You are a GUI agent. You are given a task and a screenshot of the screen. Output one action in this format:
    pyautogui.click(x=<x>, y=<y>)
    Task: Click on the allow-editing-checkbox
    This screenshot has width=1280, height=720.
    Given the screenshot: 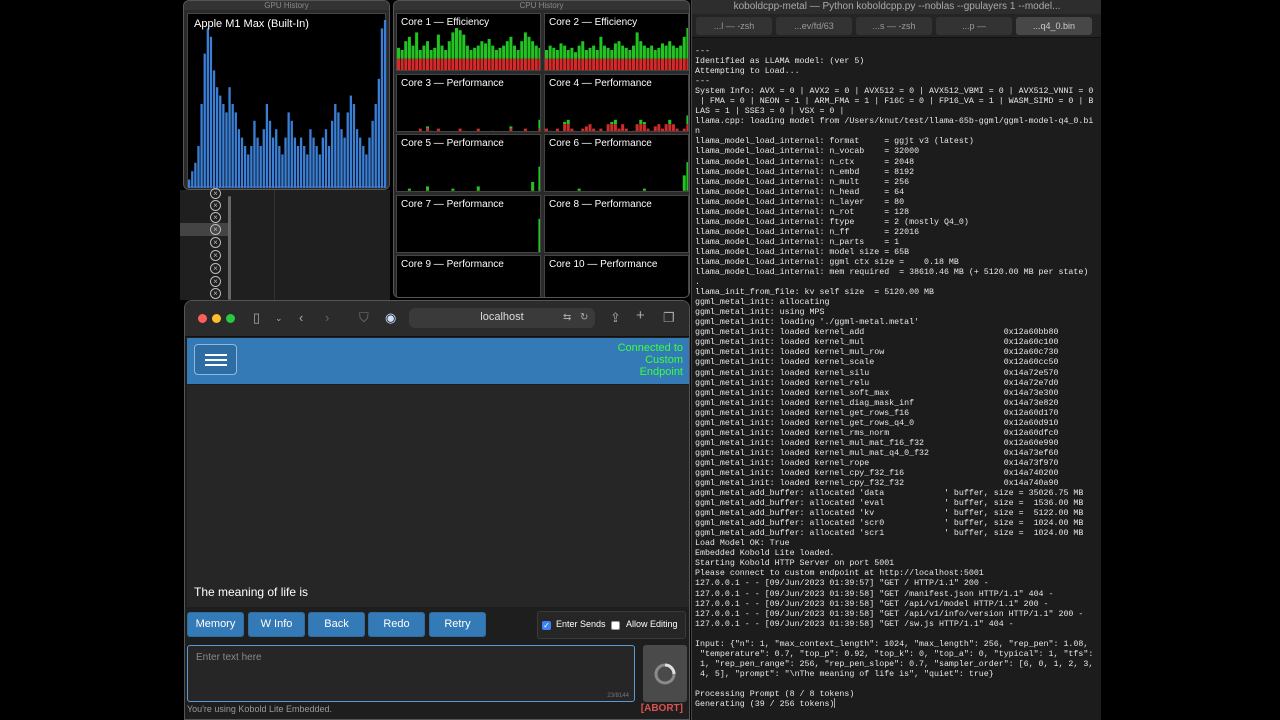 What is the action you would take?
    pyautogui.click(x=615, y=625)
    